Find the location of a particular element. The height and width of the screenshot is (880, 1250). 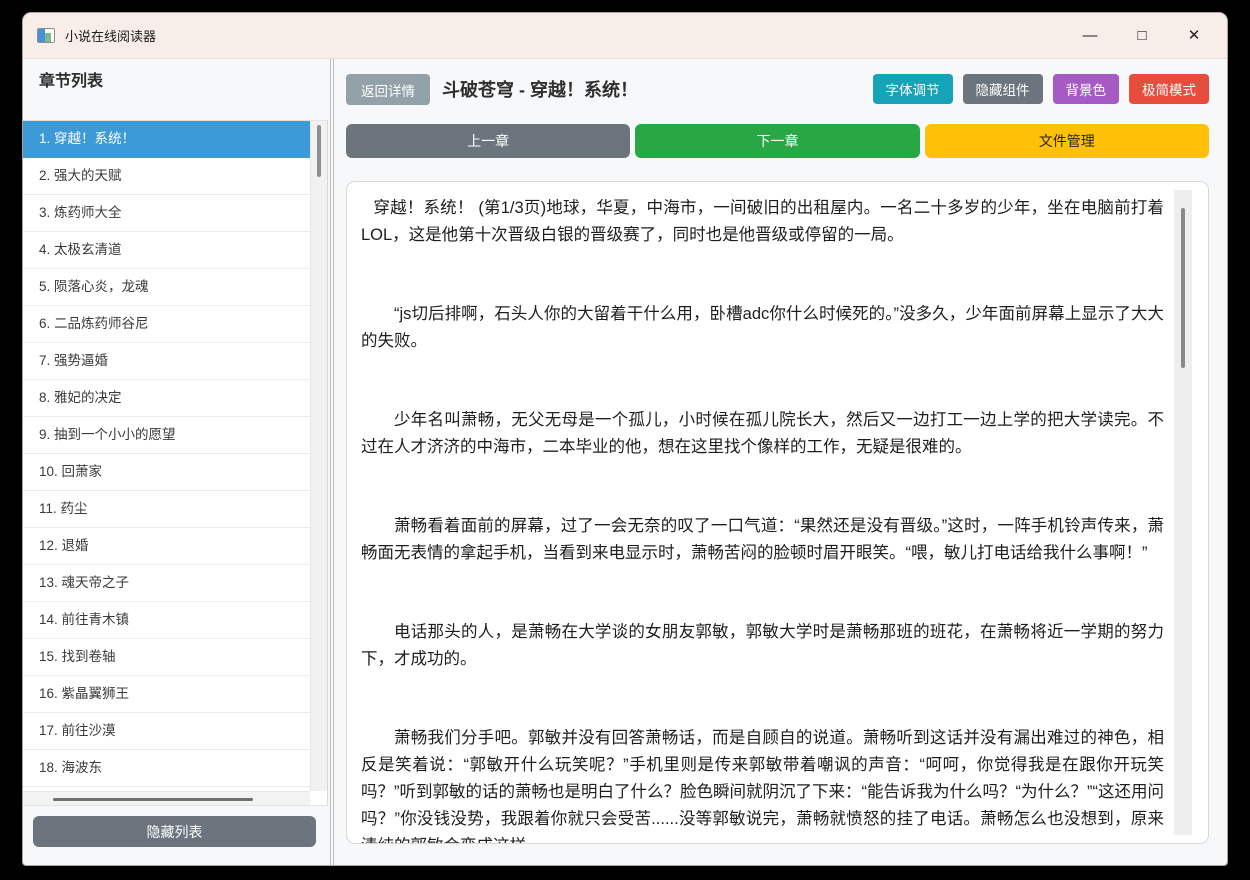

chapter-list-vertical-scrollbar-thumb is located at coordinates (319, 151).